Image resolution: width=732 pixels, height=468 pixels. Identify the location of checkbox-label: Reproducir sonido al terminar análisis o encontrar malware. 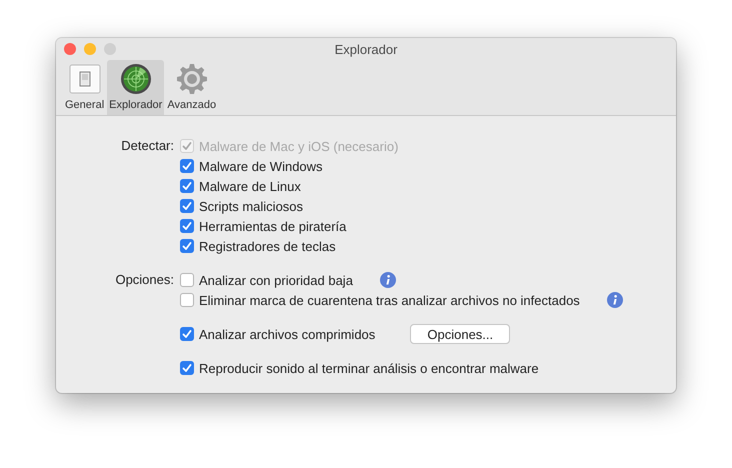
(369, 368).